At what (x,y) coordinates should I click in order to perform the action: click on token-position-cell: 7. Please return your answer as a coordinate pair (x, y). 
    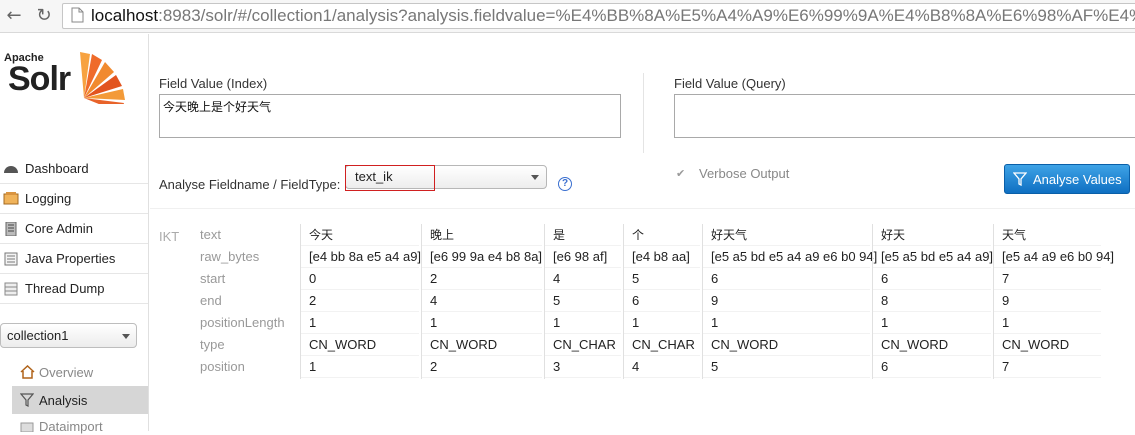
    Looking at the image, I should click on (1047, 367).